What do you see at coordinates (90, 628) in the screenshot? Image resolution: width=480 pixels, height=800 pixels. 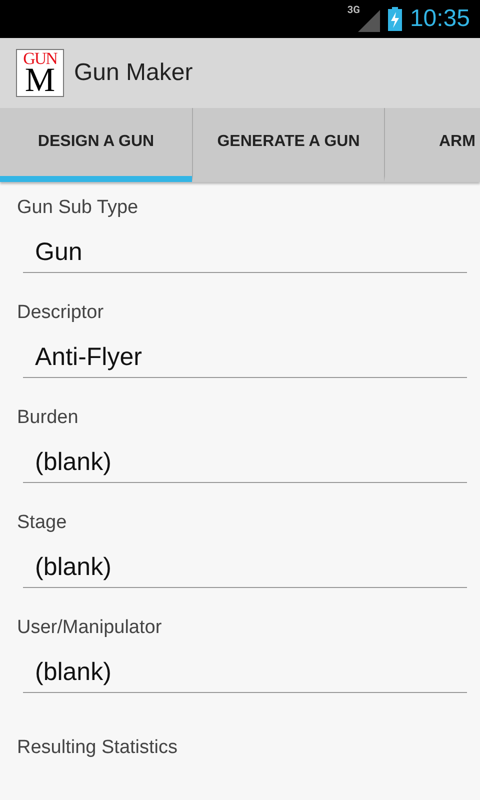 I see `field-label: User/Manipulator` at bounding box center [90, 628].